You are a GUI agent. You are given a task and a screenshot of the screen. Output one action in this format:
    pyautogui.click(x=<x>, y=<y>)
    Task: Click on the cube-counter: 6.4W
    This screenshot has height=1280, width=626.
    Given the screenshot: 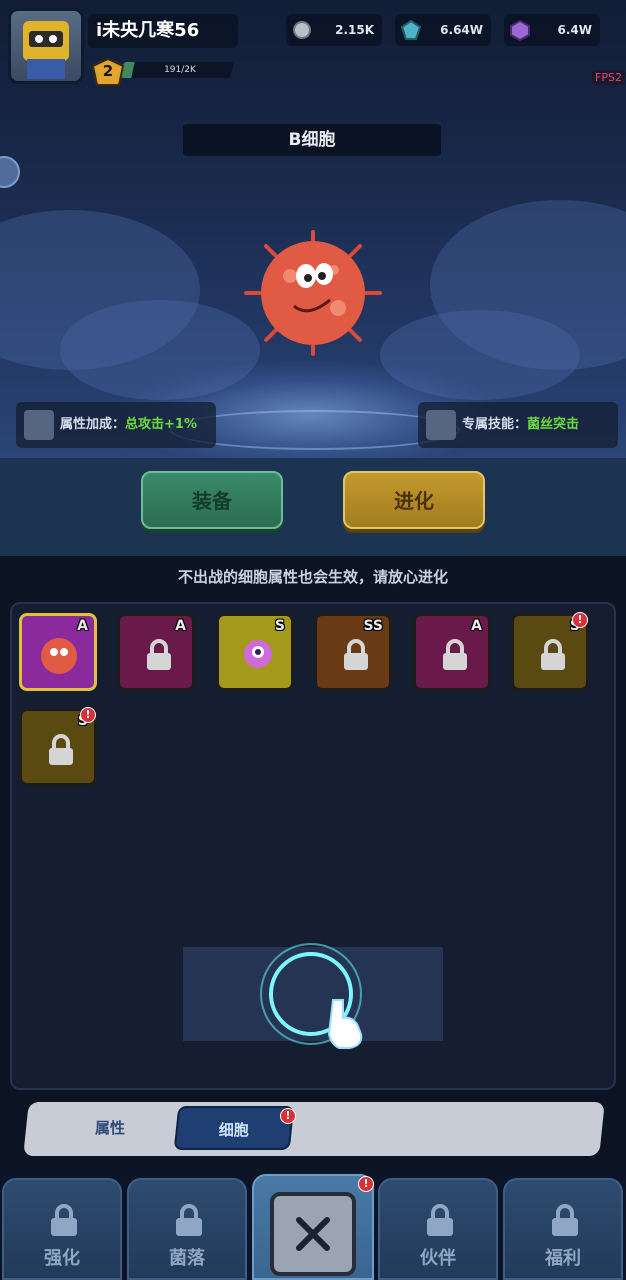 What is the action you would take?
    pyautogui.click(x=552, y=30)
    